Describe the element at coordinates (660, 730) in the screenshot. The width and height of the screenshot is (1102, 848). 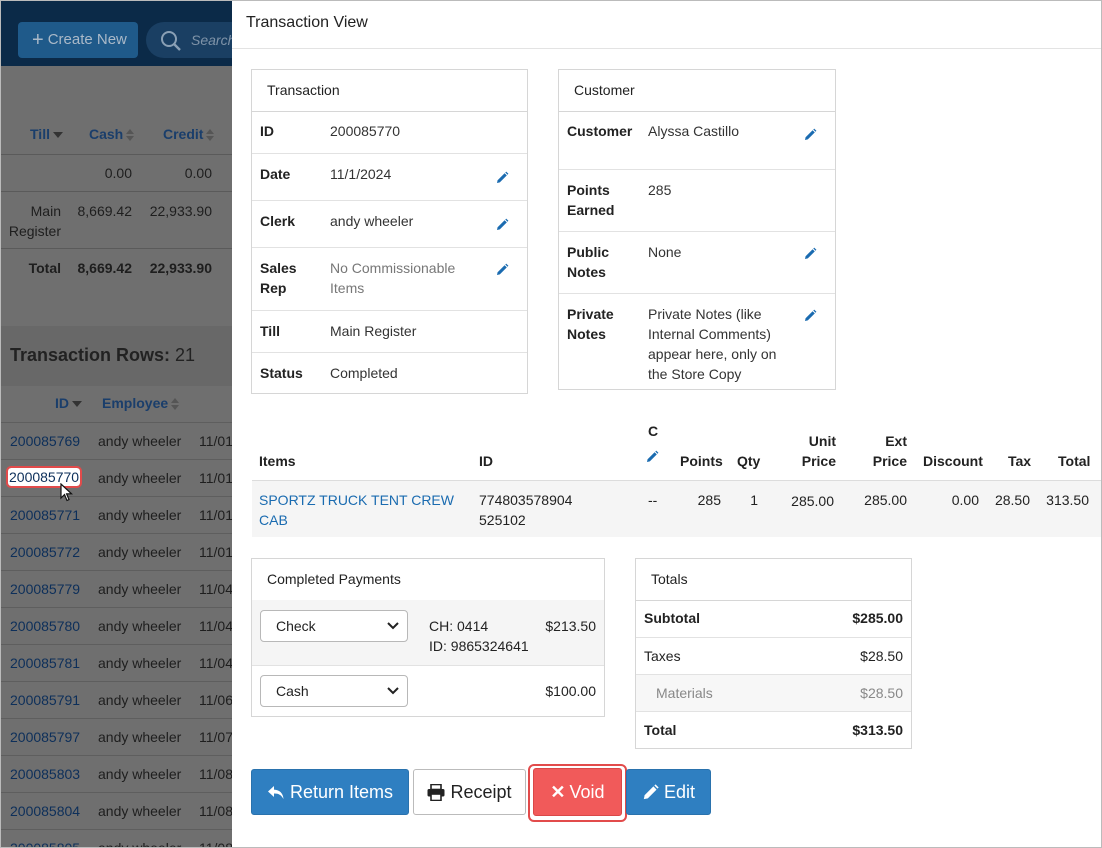
I see `field-label: Total` at that location.